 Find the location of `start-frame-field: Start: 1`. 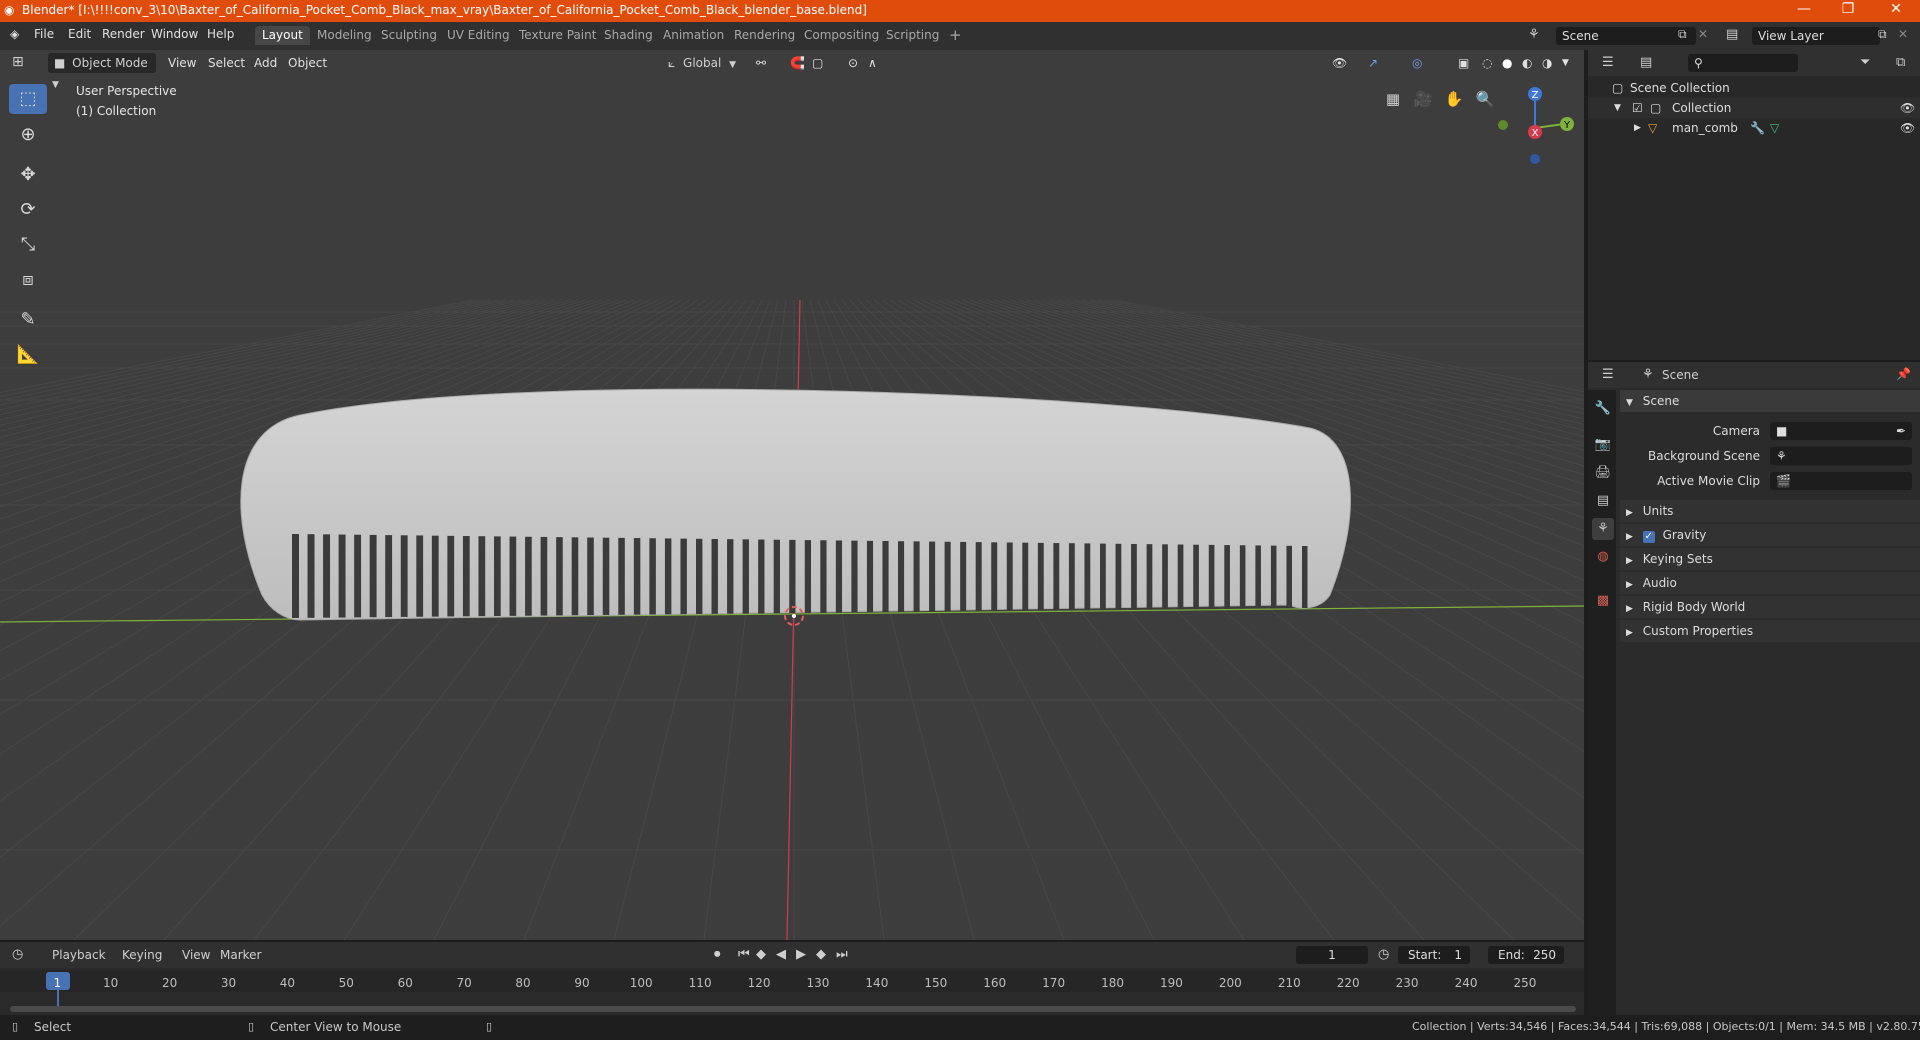

start-frame-field: Start: 1 is located at coordinates (1434, 955).